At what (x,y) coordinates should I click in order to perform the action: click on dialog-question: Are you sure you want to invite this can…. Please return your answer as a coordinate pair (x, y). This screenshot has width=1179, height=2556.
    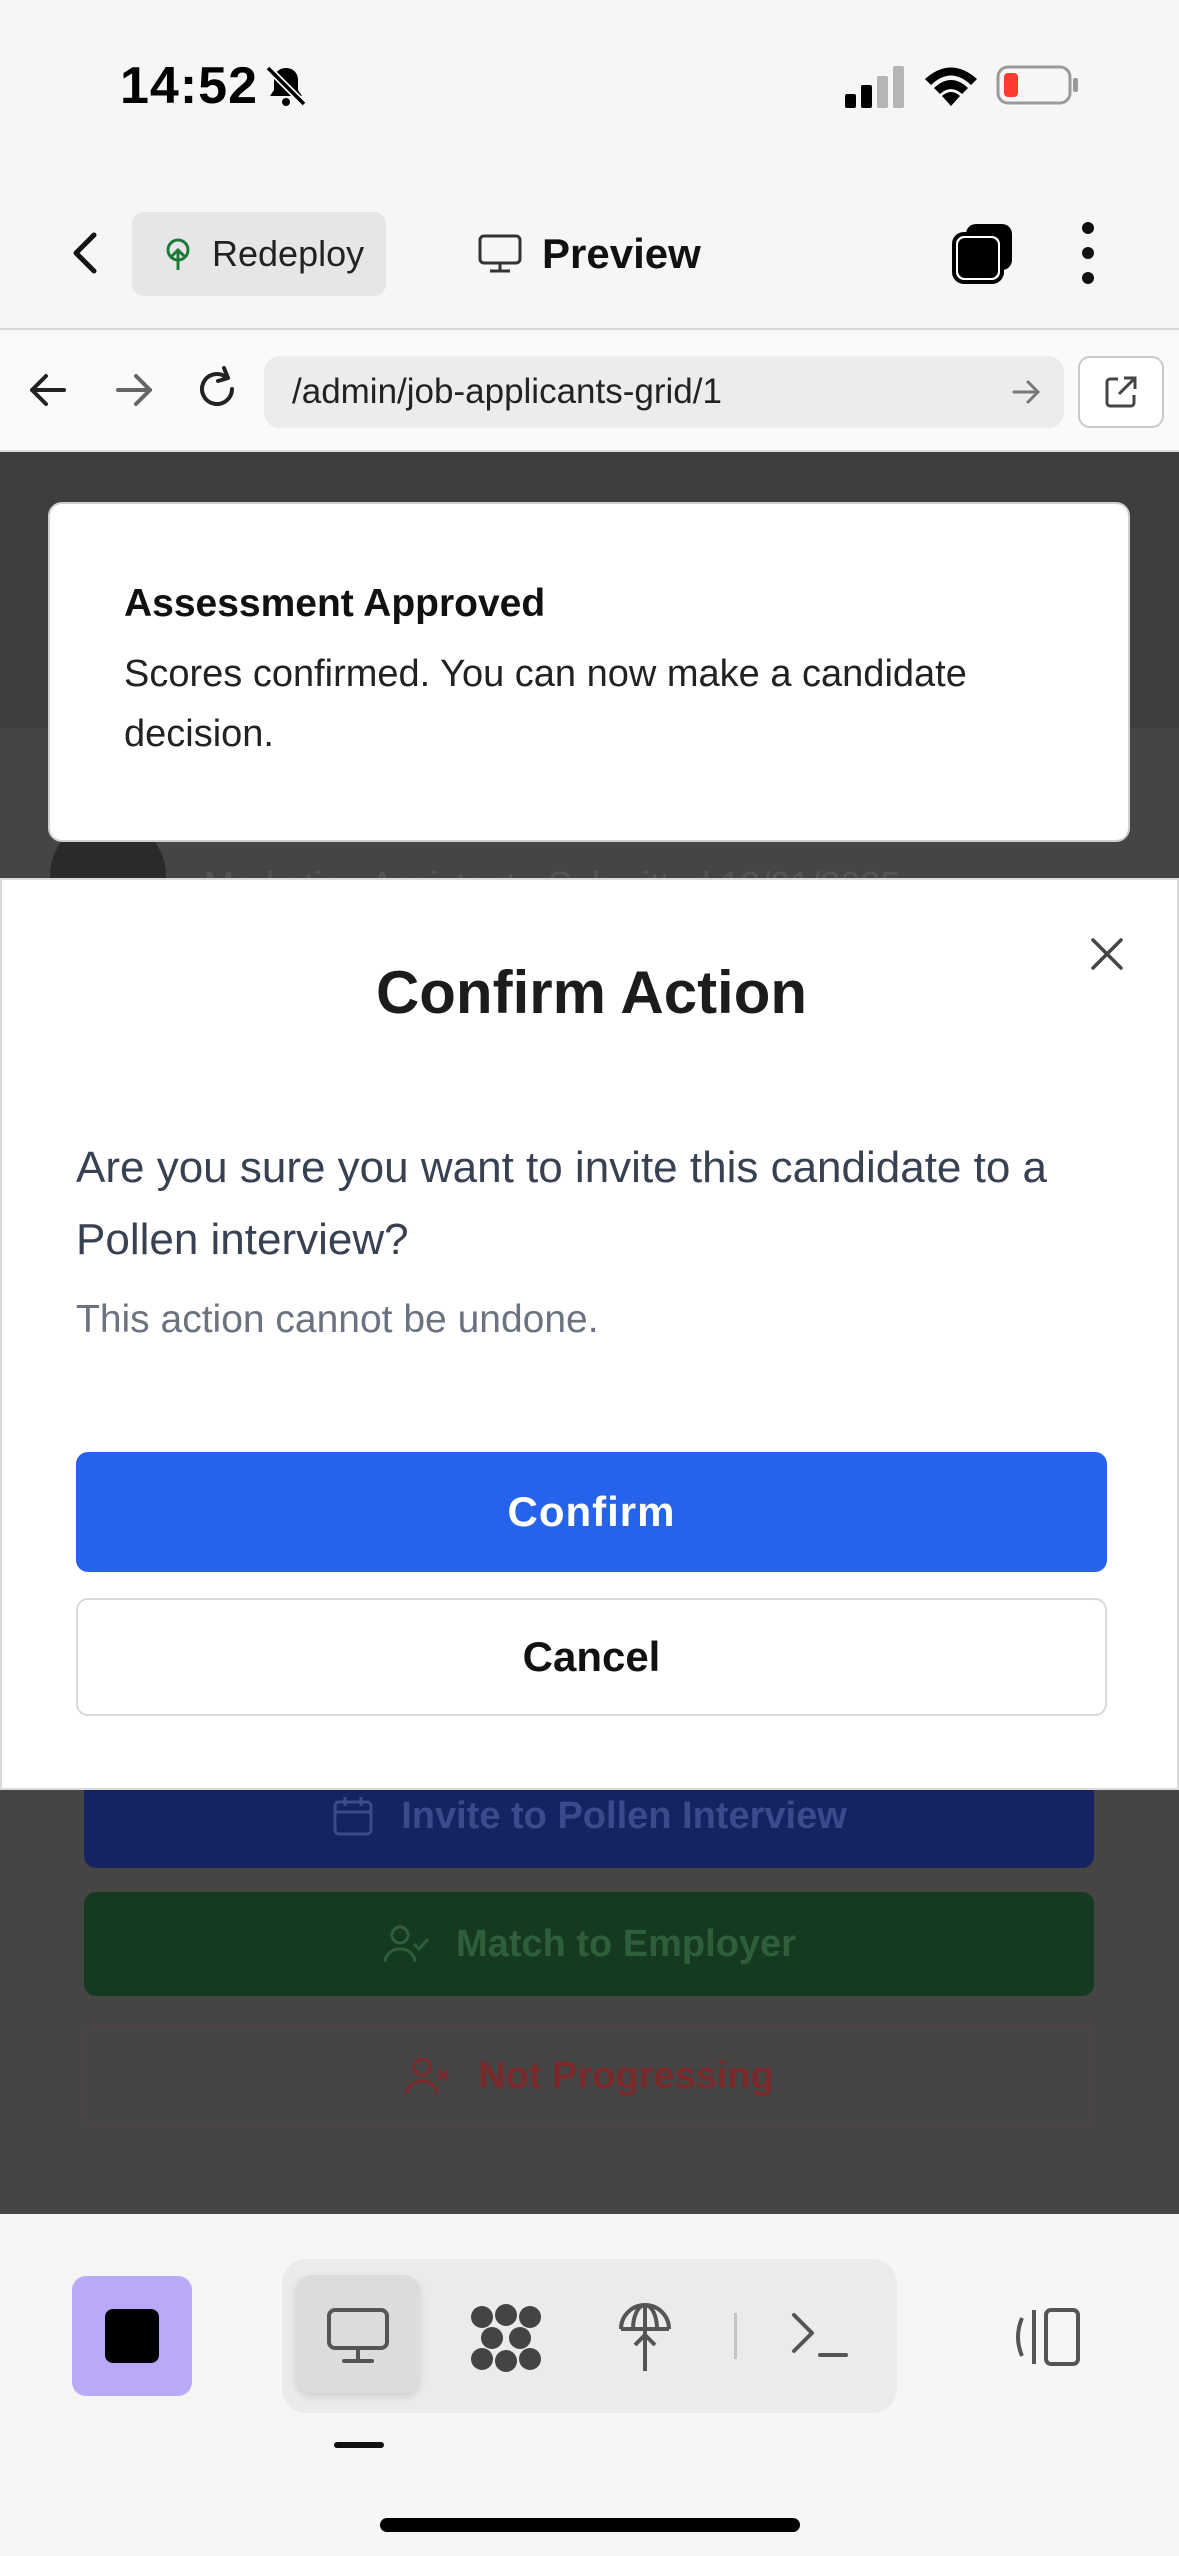
    Looking at the image, I should click on (562, 1203).